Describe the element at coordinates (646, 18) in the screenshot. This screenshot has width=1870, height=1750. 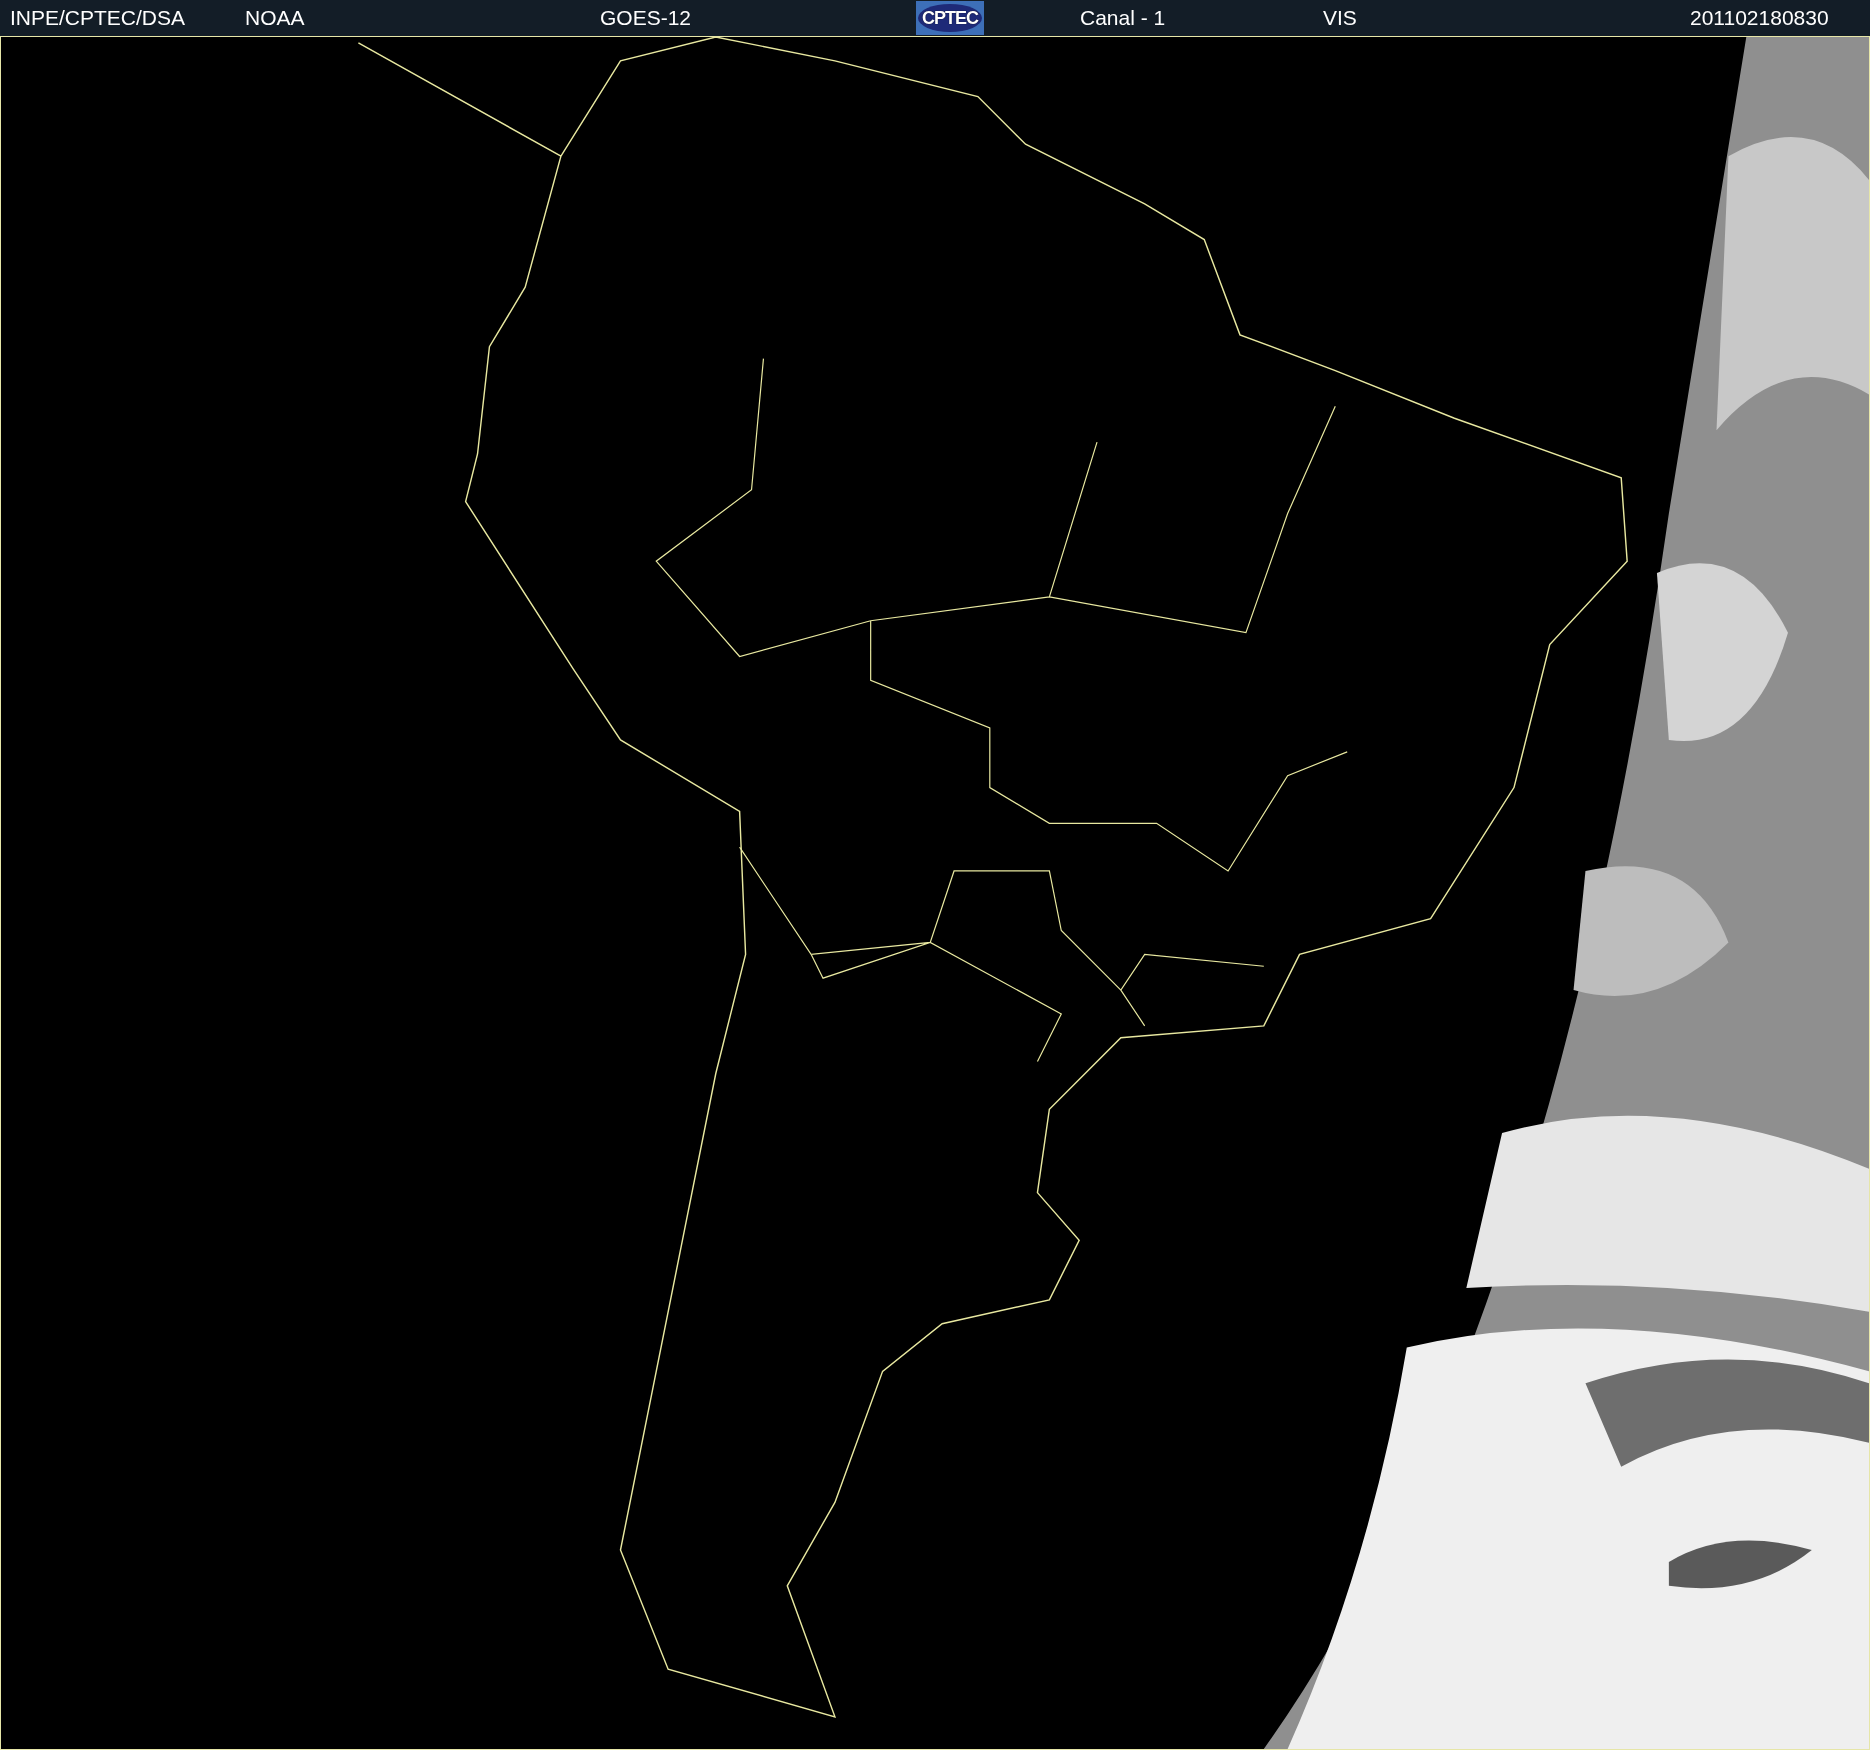
I see `header-label: GOES-12` at that location.